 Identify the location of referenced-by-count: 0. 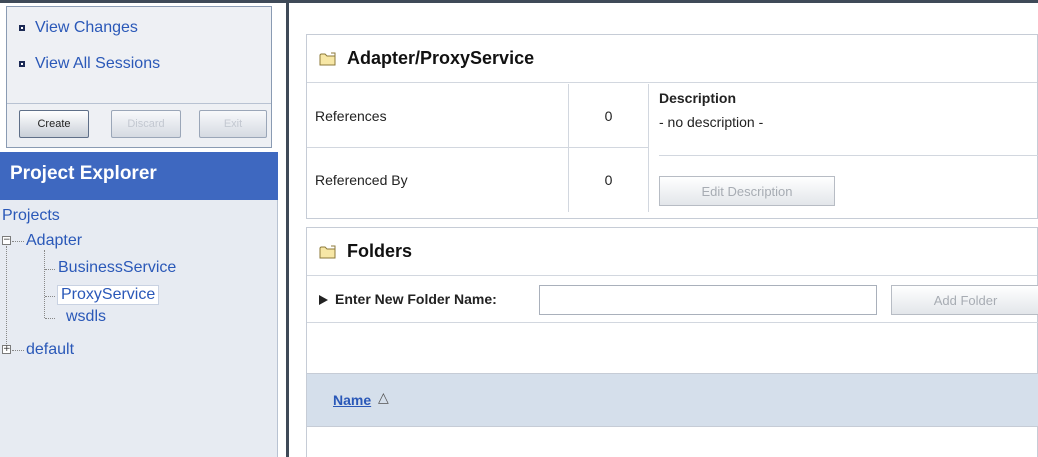
(609, 180).